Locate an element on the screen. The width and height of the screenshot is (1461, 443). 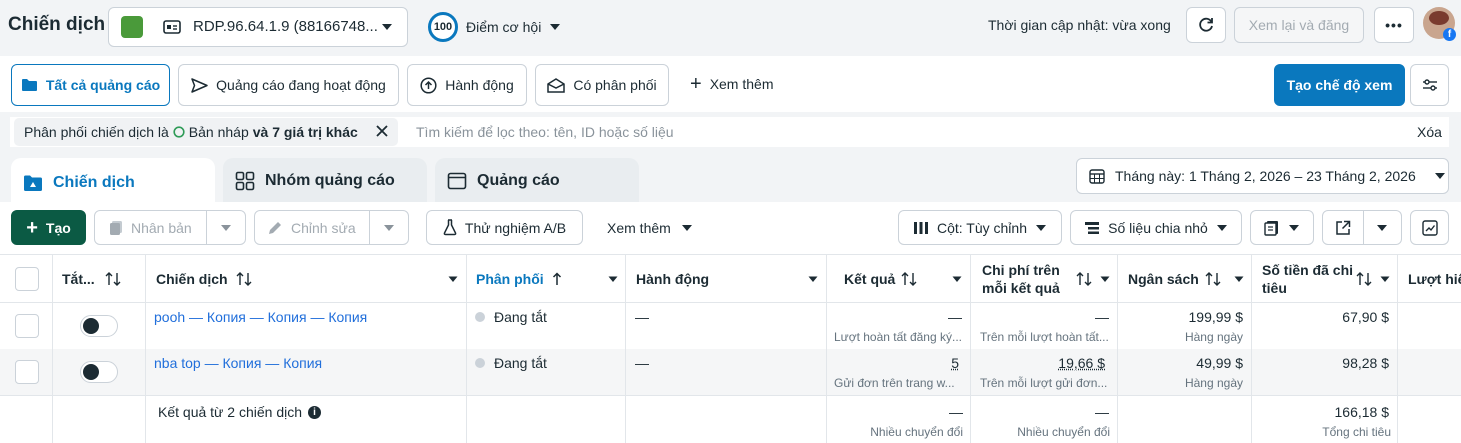
status-dot-icon is located at coordinates (480, 317).